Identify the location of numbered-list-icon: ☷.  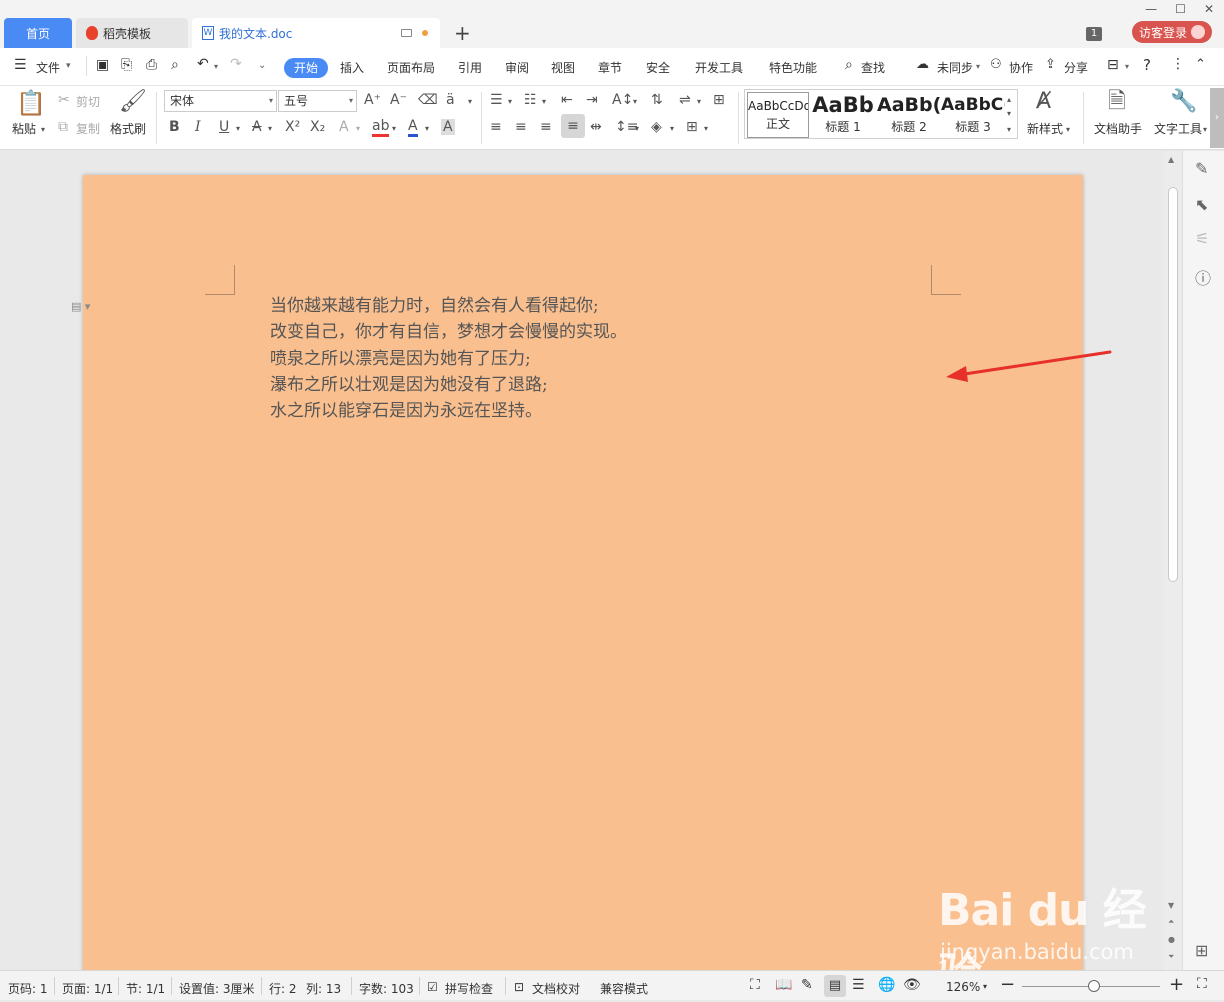
(530, 100).